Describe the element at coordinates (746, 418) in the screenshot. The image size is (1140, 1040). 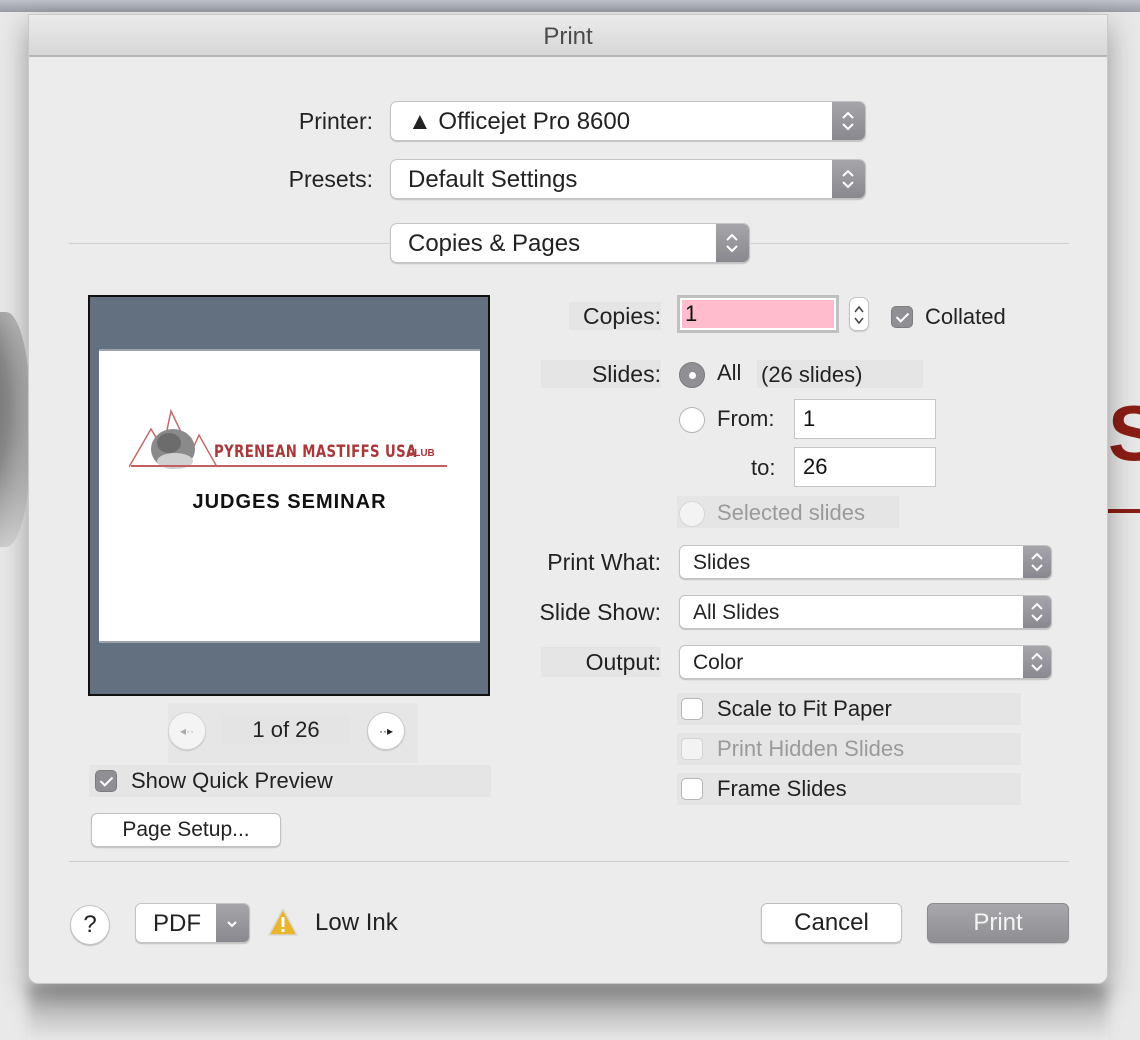
I see `slides-from-label: From:` at that location.